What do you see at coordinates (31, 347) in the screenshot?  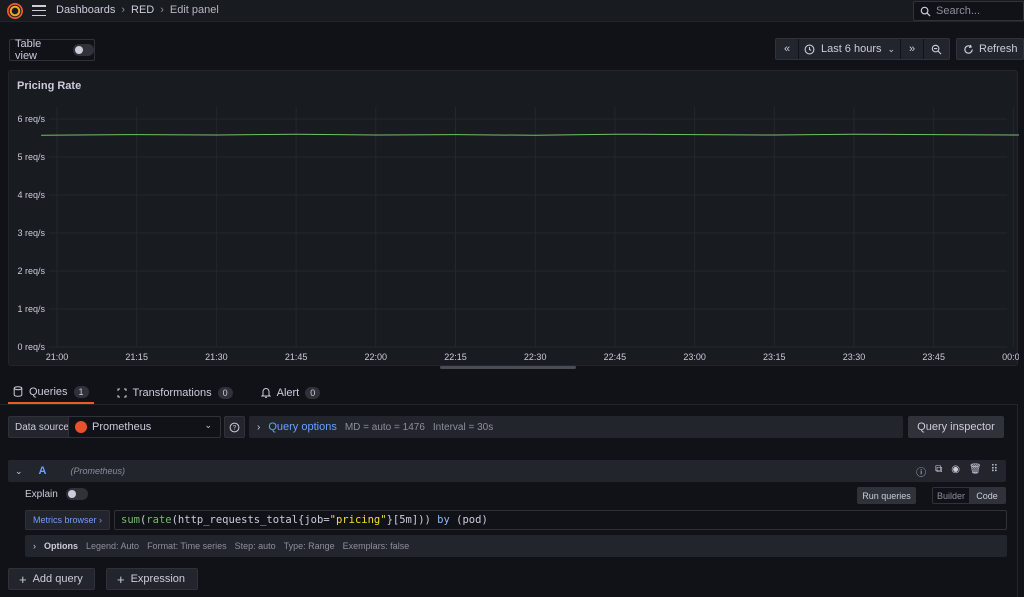 I see `y-tick-label: 0 req/s` at bounding box center [31, 347].